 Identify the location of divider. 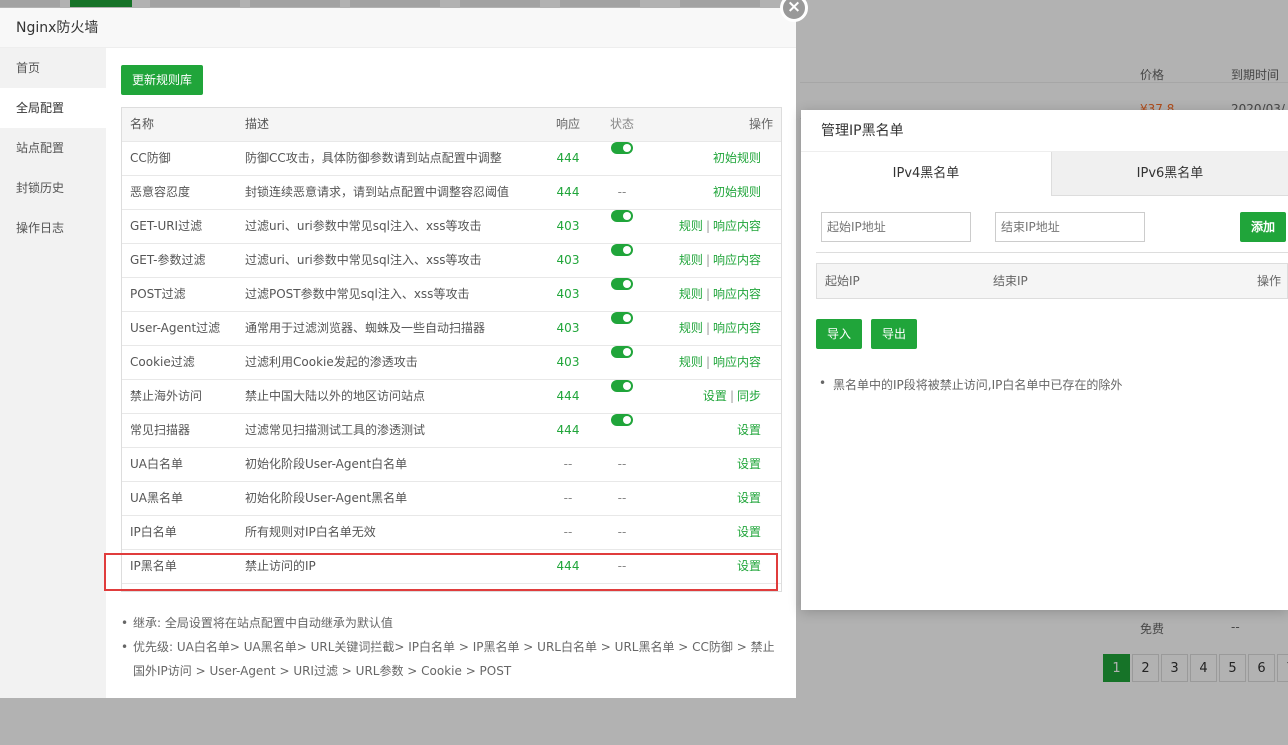
(1052, 252).